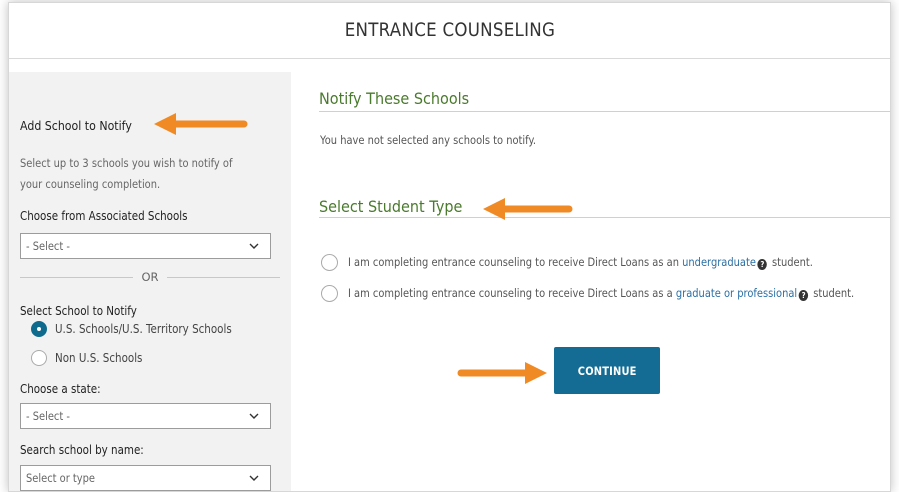 The height and width of the screenshot is (492, 899). Describe the element at coordinates (76, 125) in the screenshot. I see `add-school-heading: Add School to Notify` at that location.